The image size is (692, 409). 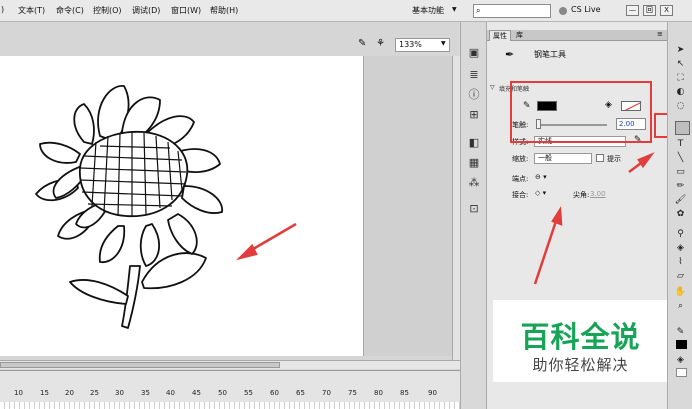 I want to click on timeline-tick: 65, so click(x=300, y=393).